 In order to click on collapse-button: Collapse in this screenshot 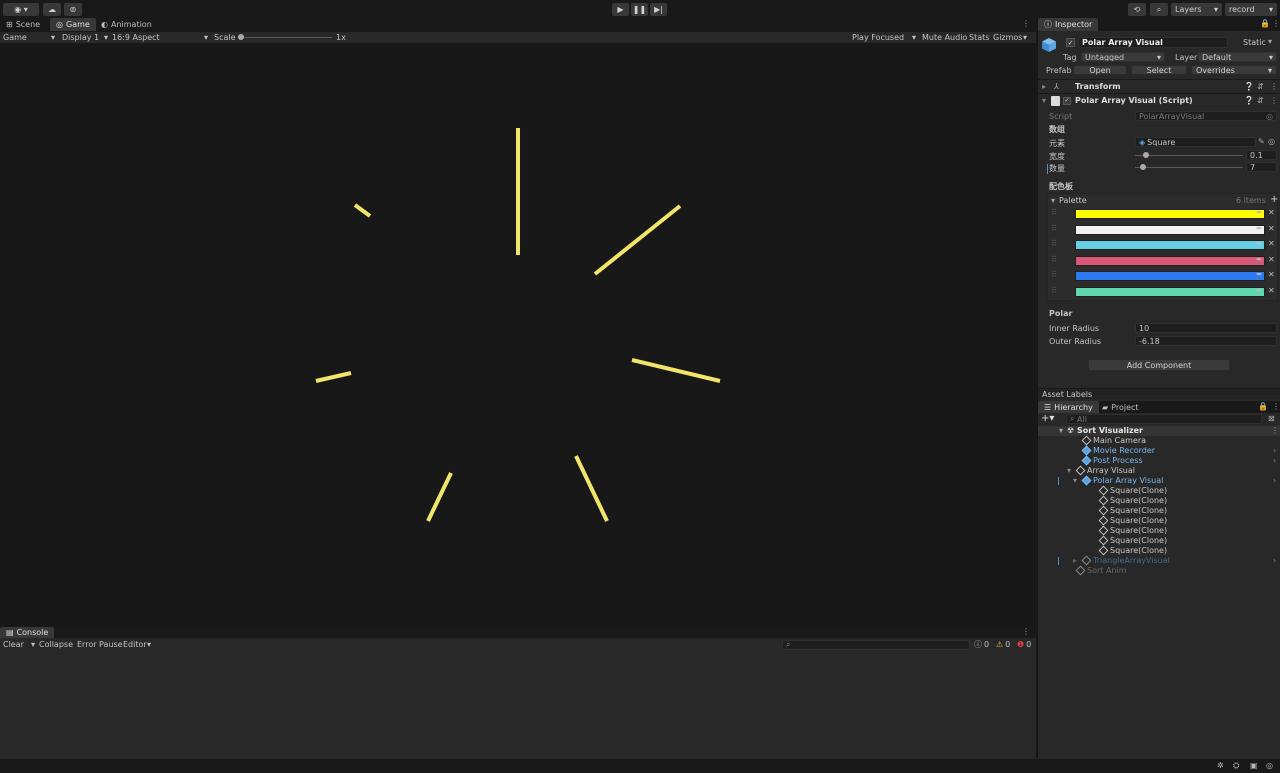, I will do `click(56, 644)`.